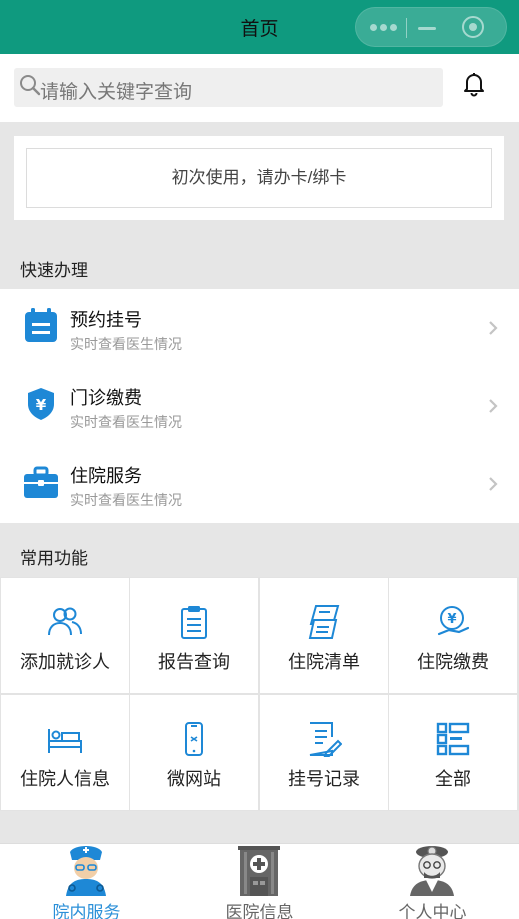  I want to click on add-patient-icon, so click(65, 621).